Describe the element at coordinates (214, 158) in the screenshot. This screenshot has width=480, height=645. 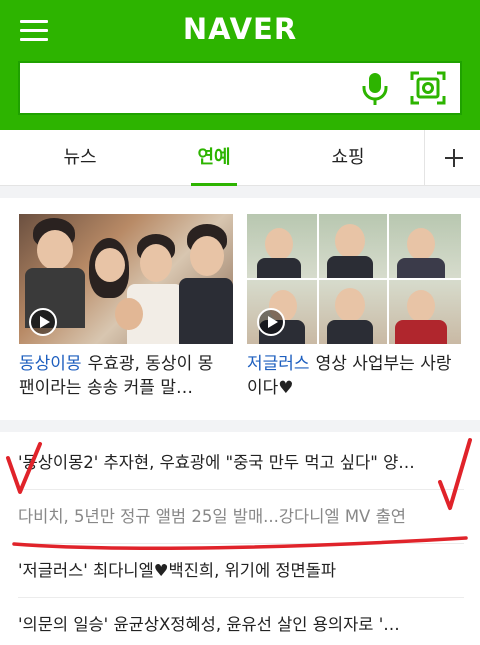
I see `tab-entertainment: 연예` at that location.